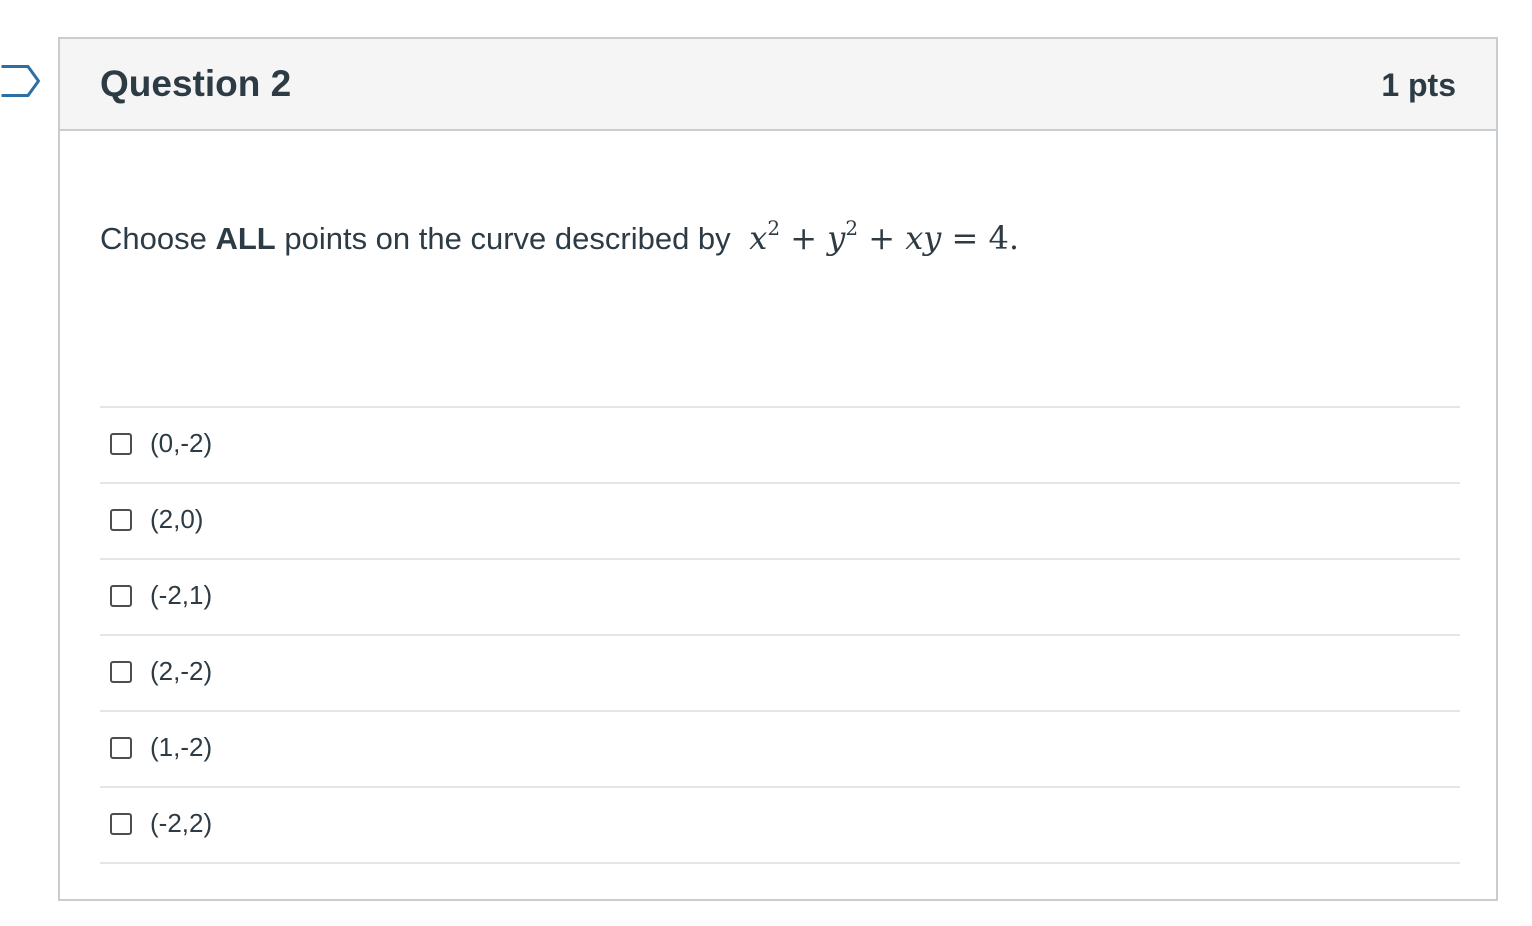 Image resolution: width=1532 pixels, height=926 pixels. I want to click on answer-option: (1,-2), so click(780, 750).